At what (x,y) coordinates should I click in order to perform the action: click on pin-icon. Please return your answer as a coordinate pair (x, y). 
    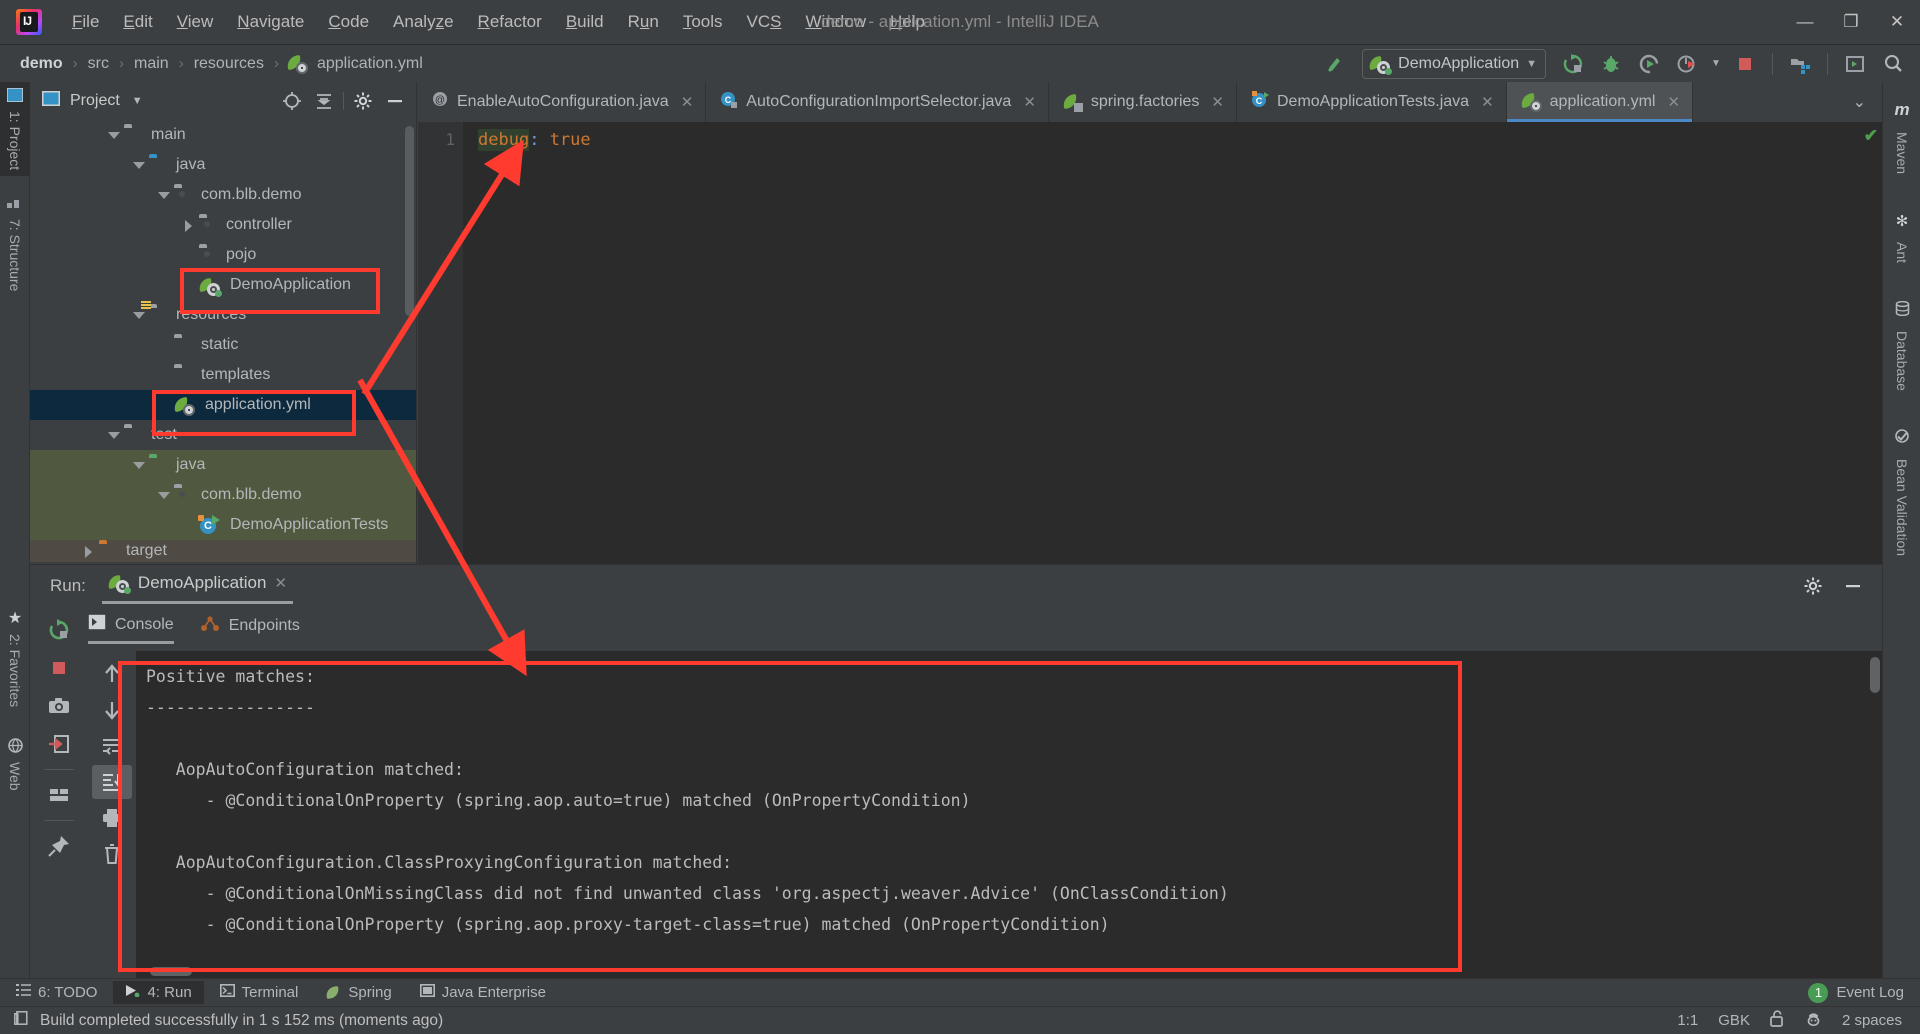
    Looking at the image, I should click on (59, 846).